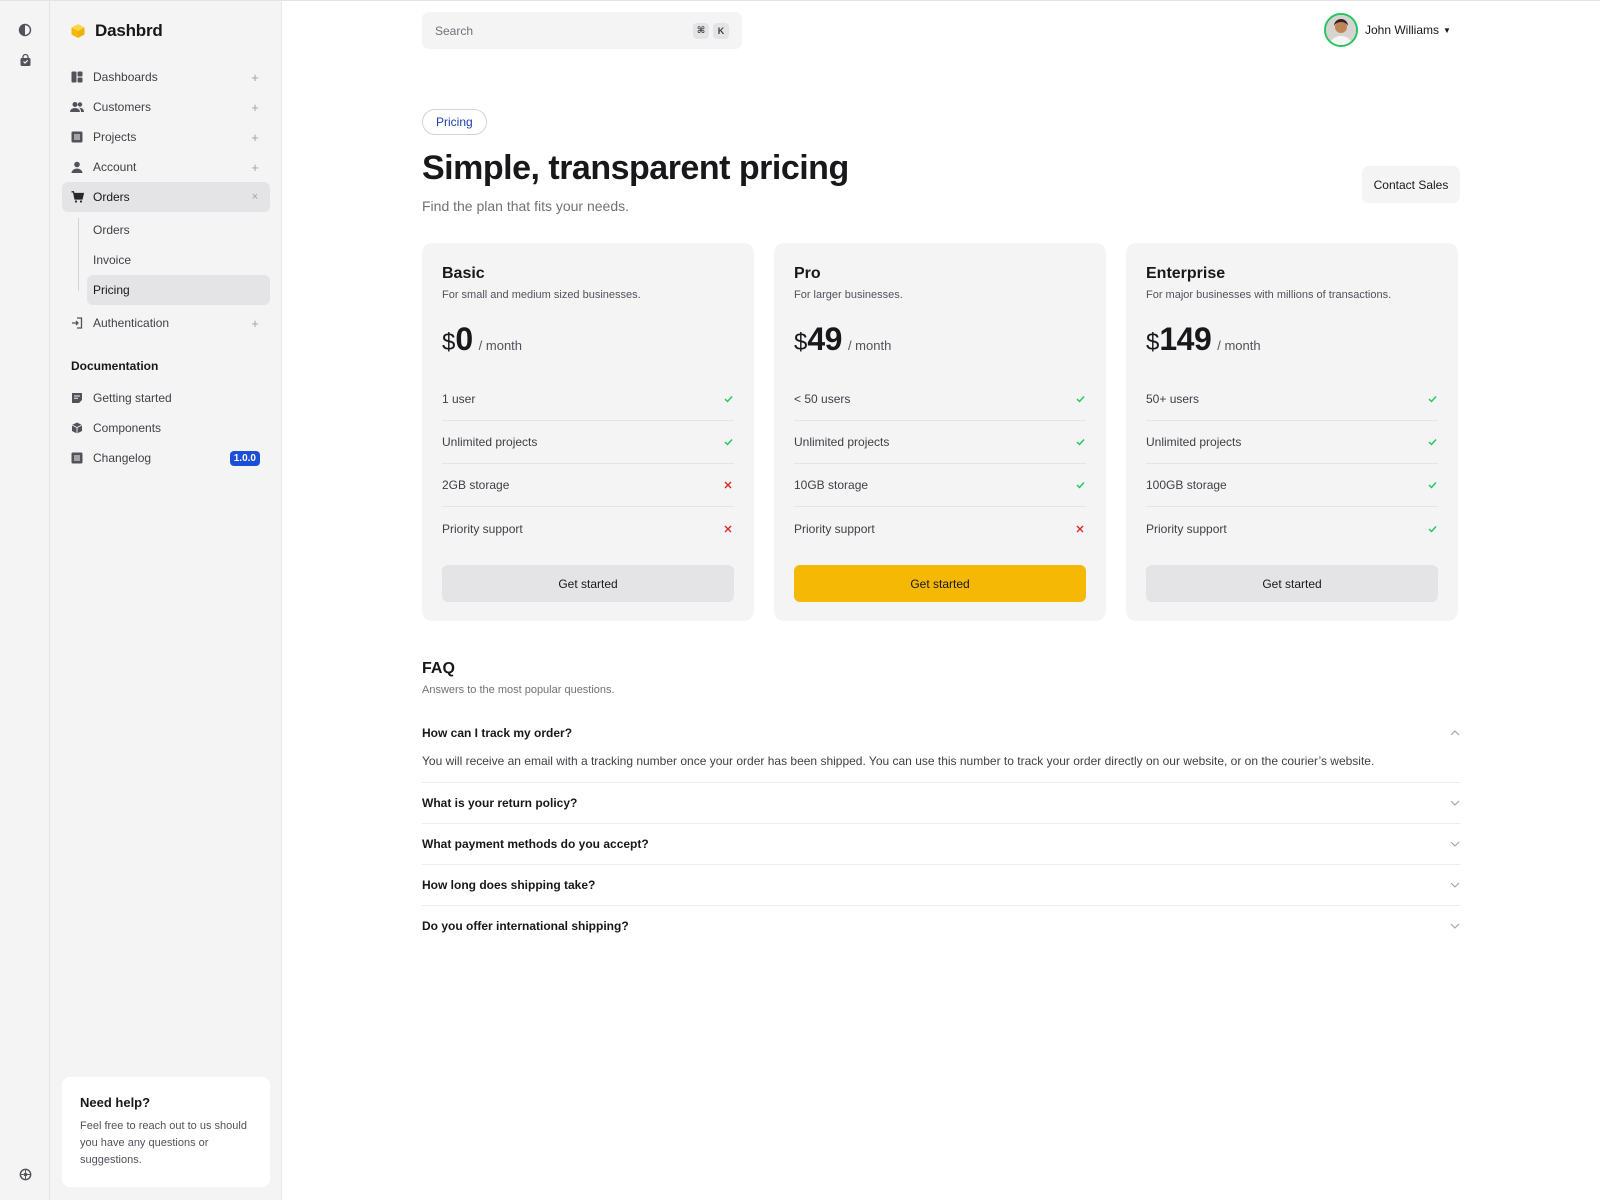 Image resolution: width=1600 pixels, height=1200 pixels. What do you see at coordinates (1411, 184) in the screenshot?
I see `contact-sales-button: Contact Sales` at bounding box center [1411, 184].